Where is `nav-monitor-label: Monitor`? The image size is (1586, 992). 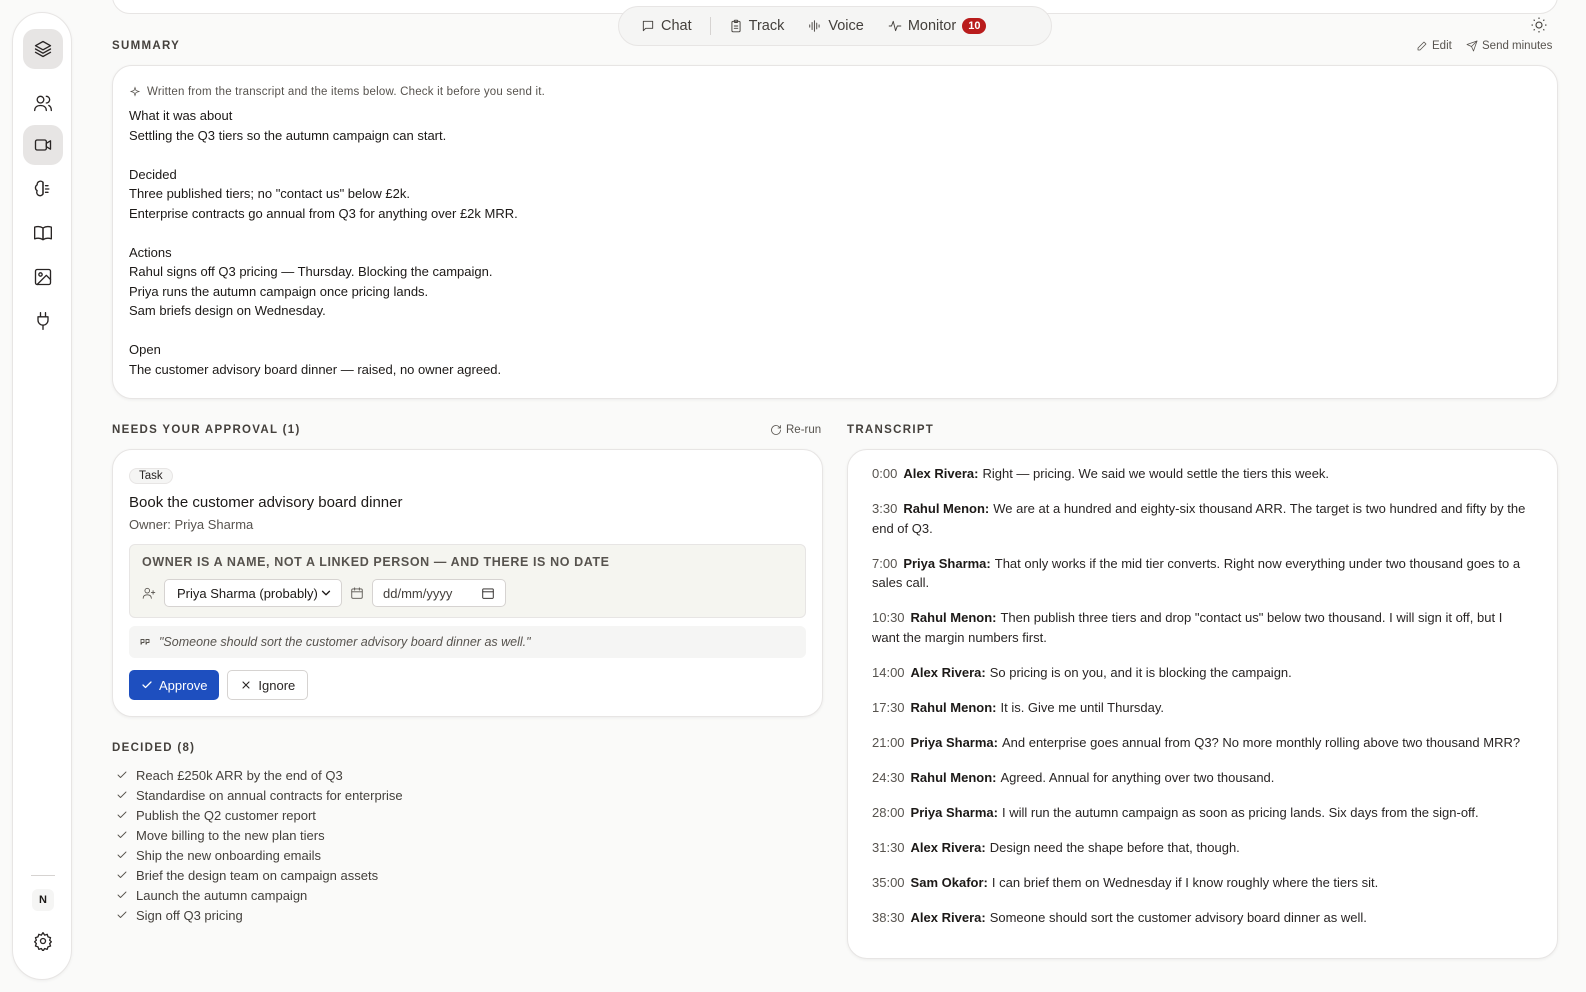 nav-monitor-label: Monitor is located at coordinates (932, 26).